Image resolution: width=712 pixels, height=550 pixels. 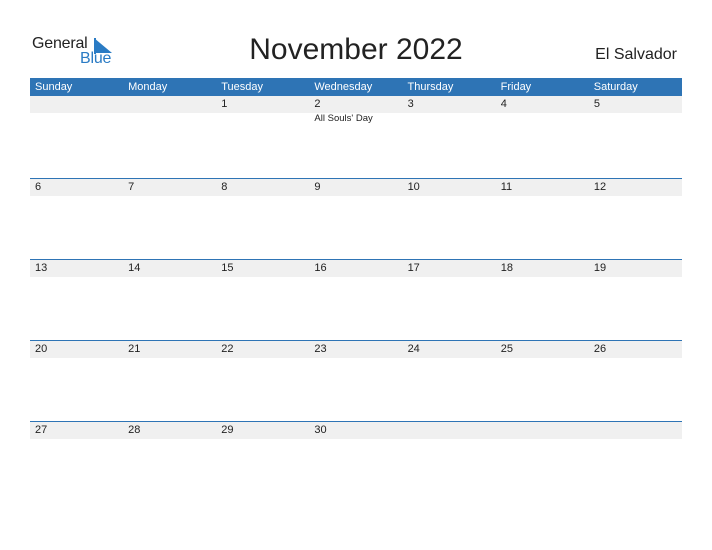 I want to click on day-number: 20, so click(x=41, y=349).